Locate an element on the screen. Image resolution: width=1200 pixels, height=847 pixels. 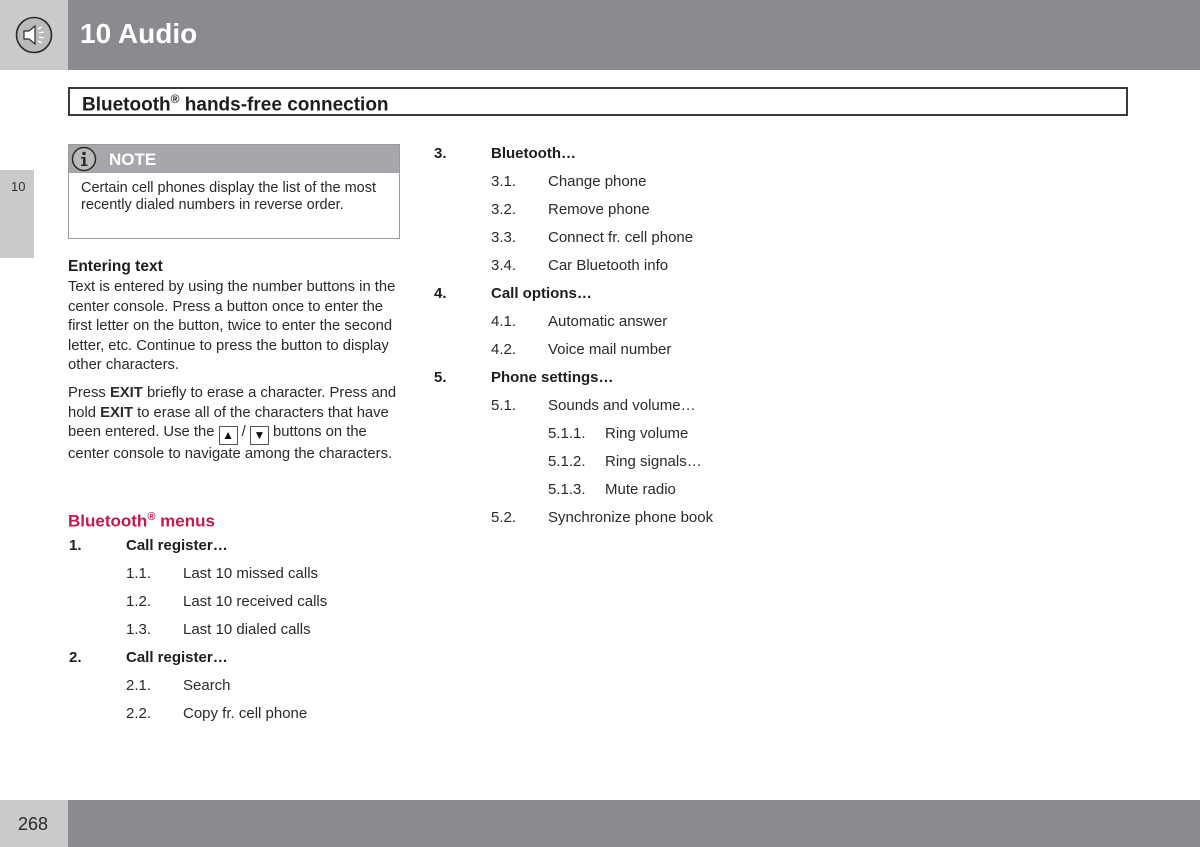
registered-mark: ® is located at coordinates (175, 99).